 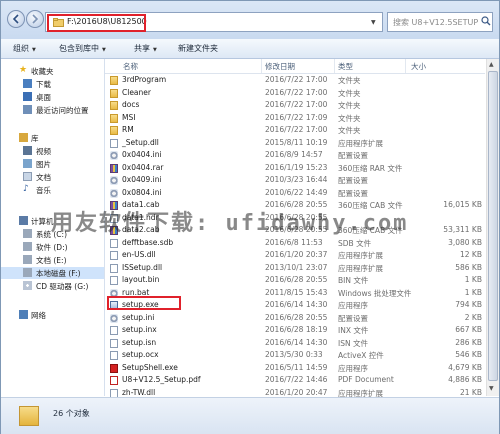 What do you see at coordinates (52, 315) in the screenshot?
I see `nav-network: 网络` at bounding box center [52, 315].